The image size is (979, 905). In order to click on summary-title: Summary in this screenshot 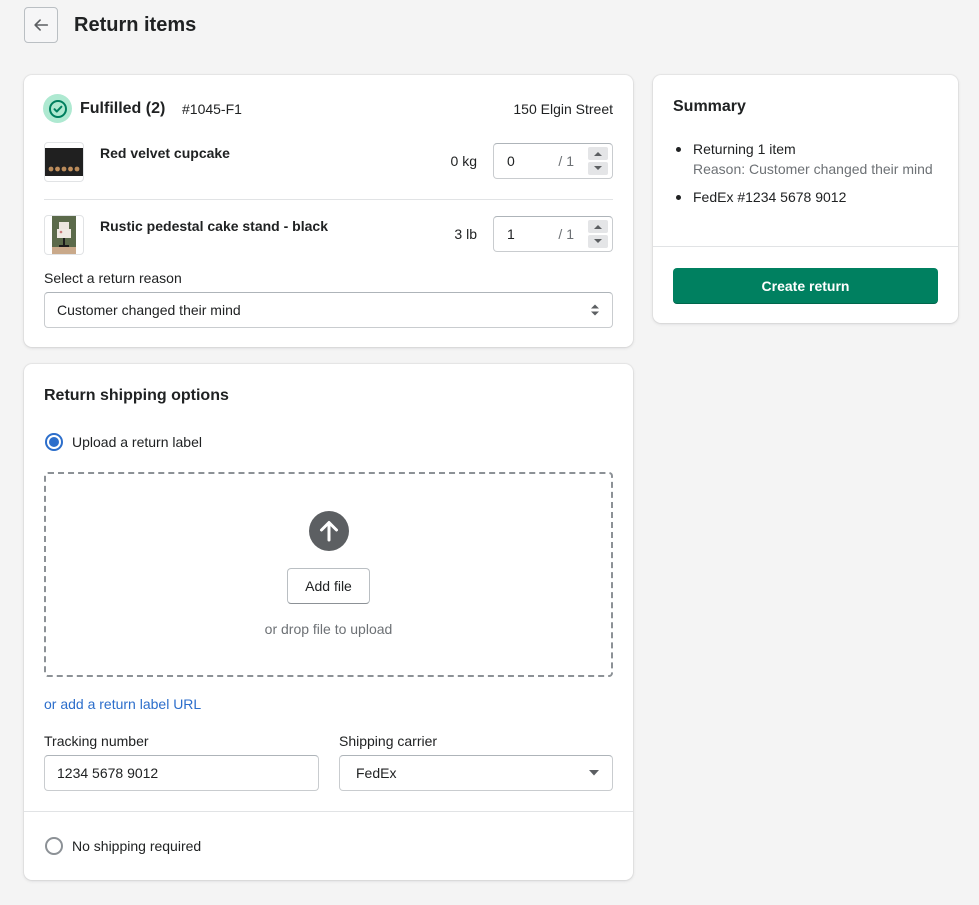, I will do `click(709, 106)`.